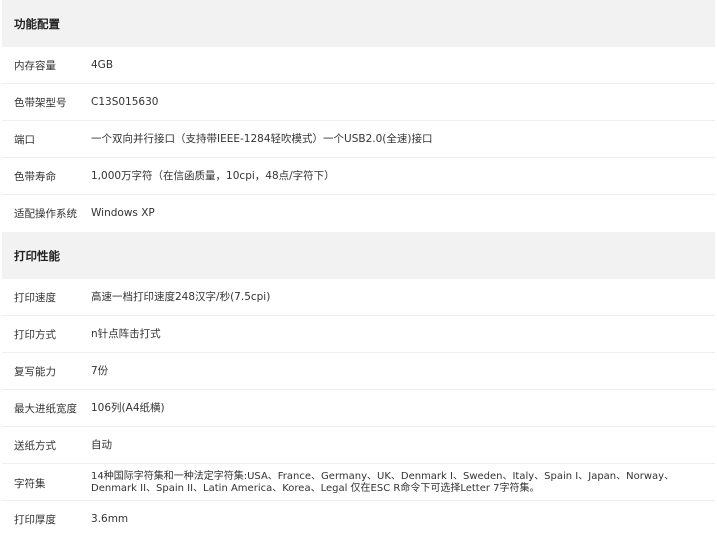 This screenshot has height=541, width=717. I want to click on spec-label: 打印厚度, so click(35, 520).